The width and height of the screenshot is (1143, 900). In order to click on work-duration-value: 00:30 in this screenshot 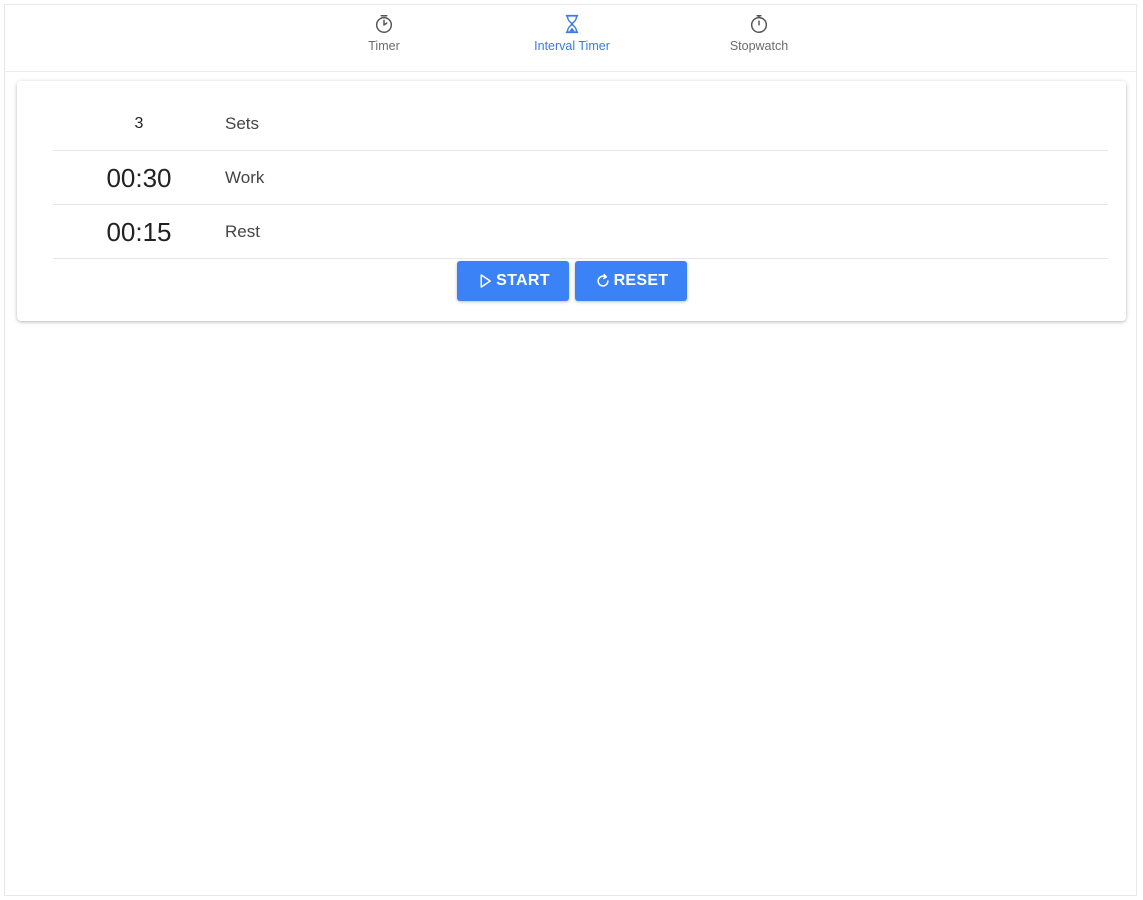, I will do `click(139, 178)`.